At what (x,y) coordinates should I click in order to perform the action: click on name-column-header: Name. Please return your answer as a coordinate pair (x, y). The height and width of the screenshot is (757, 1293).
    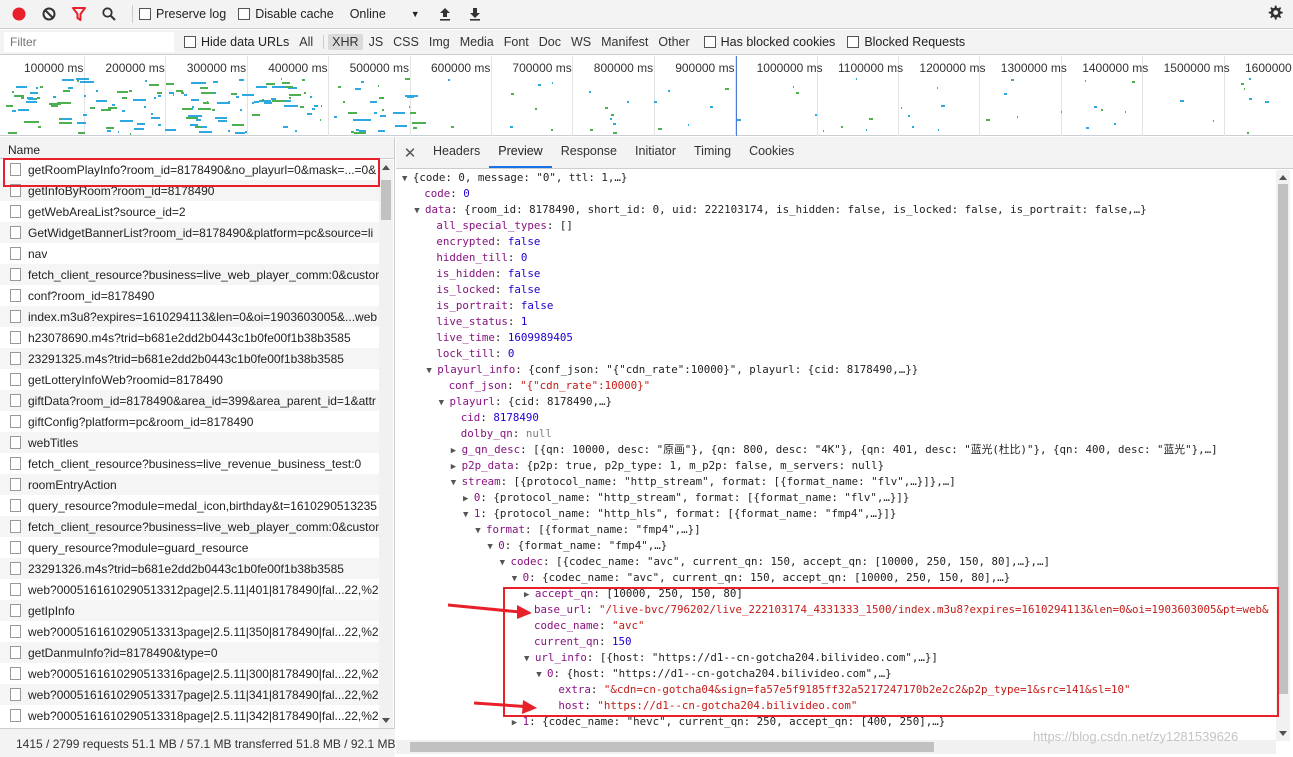
    Looking at the image, I should click on (197, 148).